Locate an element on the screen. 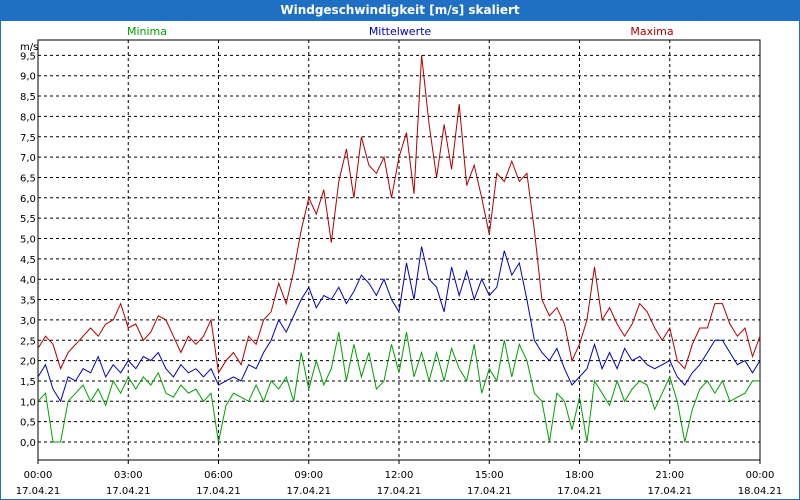 The image size is (800, 500). x-tick-time: 18:00 is located at coordinates (579, 475).